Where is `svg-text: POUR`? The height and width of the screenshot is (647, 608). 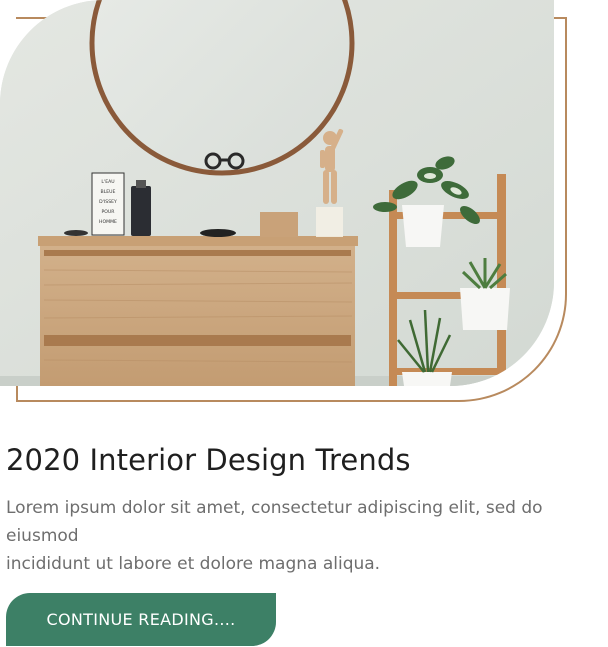 svg-text: POUR is located at coordinates (109, 212).